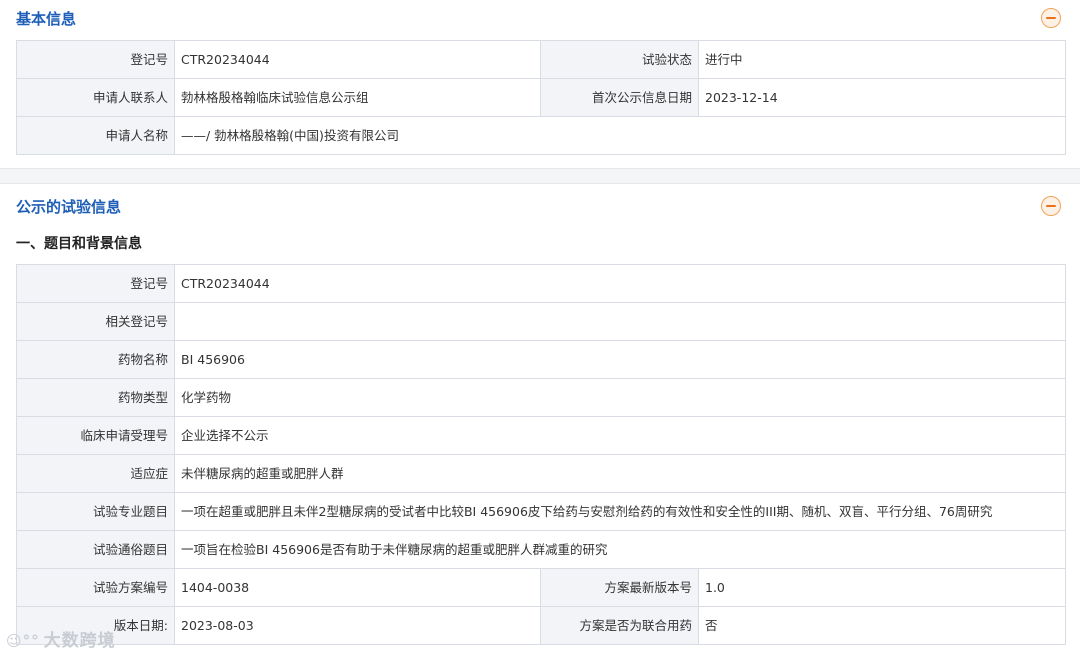  What do you see at coordinates (96, 321) in the screenshot?
I see `row-label: 相关登记号` at bounding box center [96, 321].